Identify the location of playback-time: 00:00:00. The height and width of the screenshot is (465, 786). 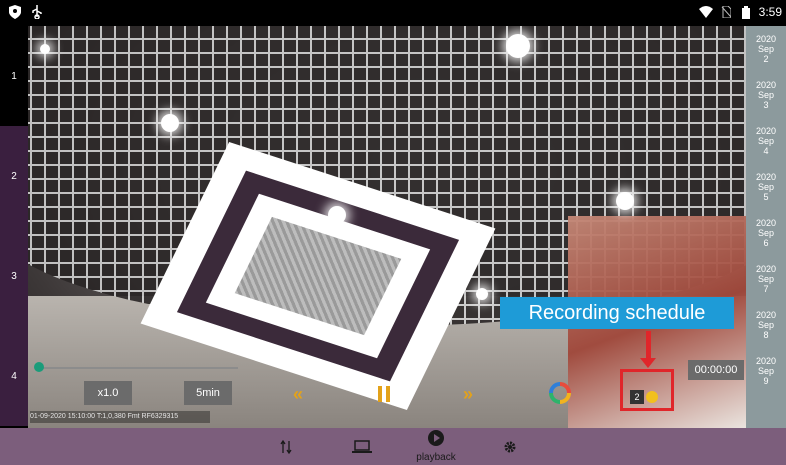
(716, 370).